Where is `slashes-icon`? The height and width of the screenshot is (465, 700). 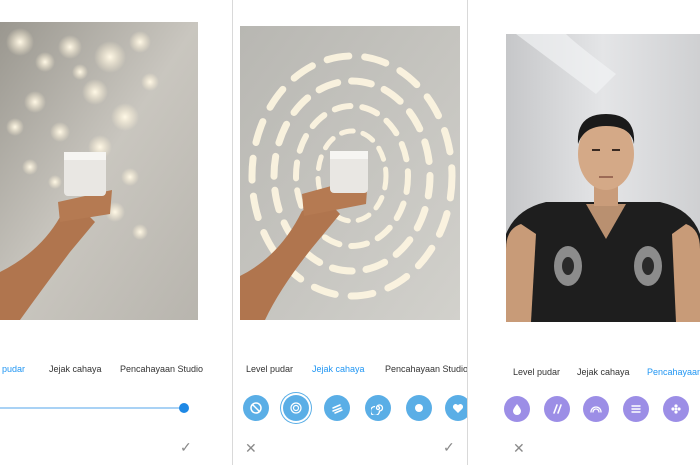 slashes-icon is located at coordinates (557, 409).